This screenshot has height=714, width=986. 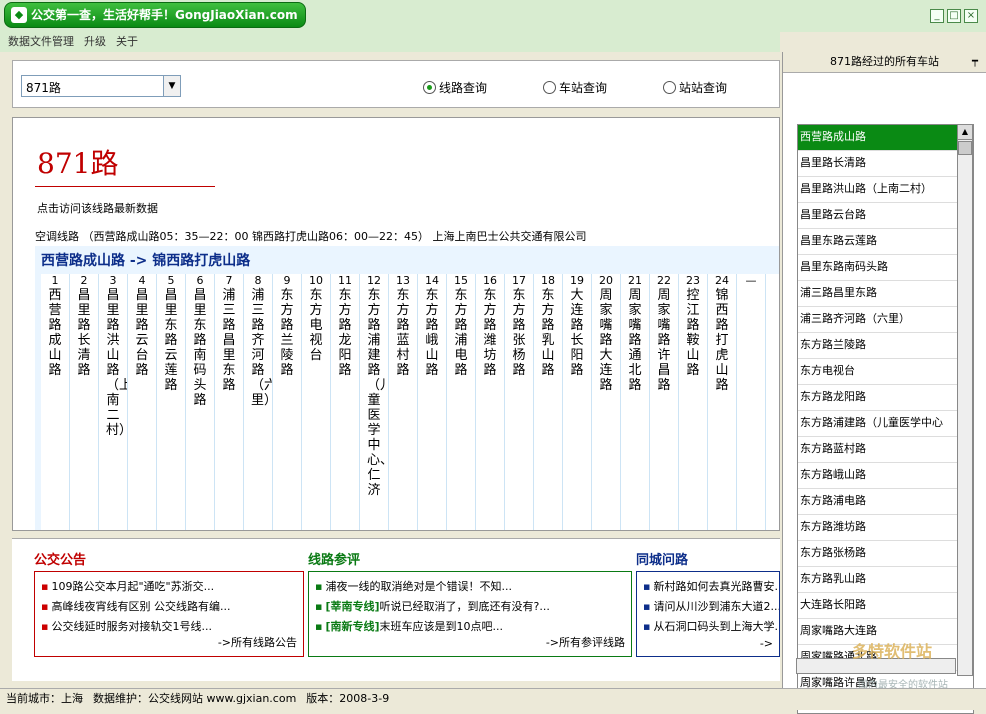 I want to click on all-notices-link: ->所有线路公告, so click(x=257, y=642).